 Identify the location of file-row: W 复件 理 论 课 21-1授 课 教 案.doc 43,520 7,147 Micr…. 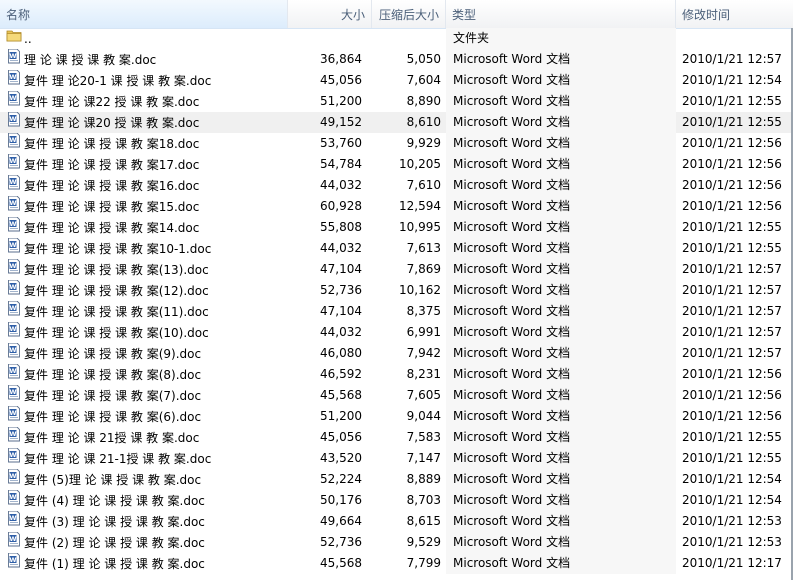
(396, 458).